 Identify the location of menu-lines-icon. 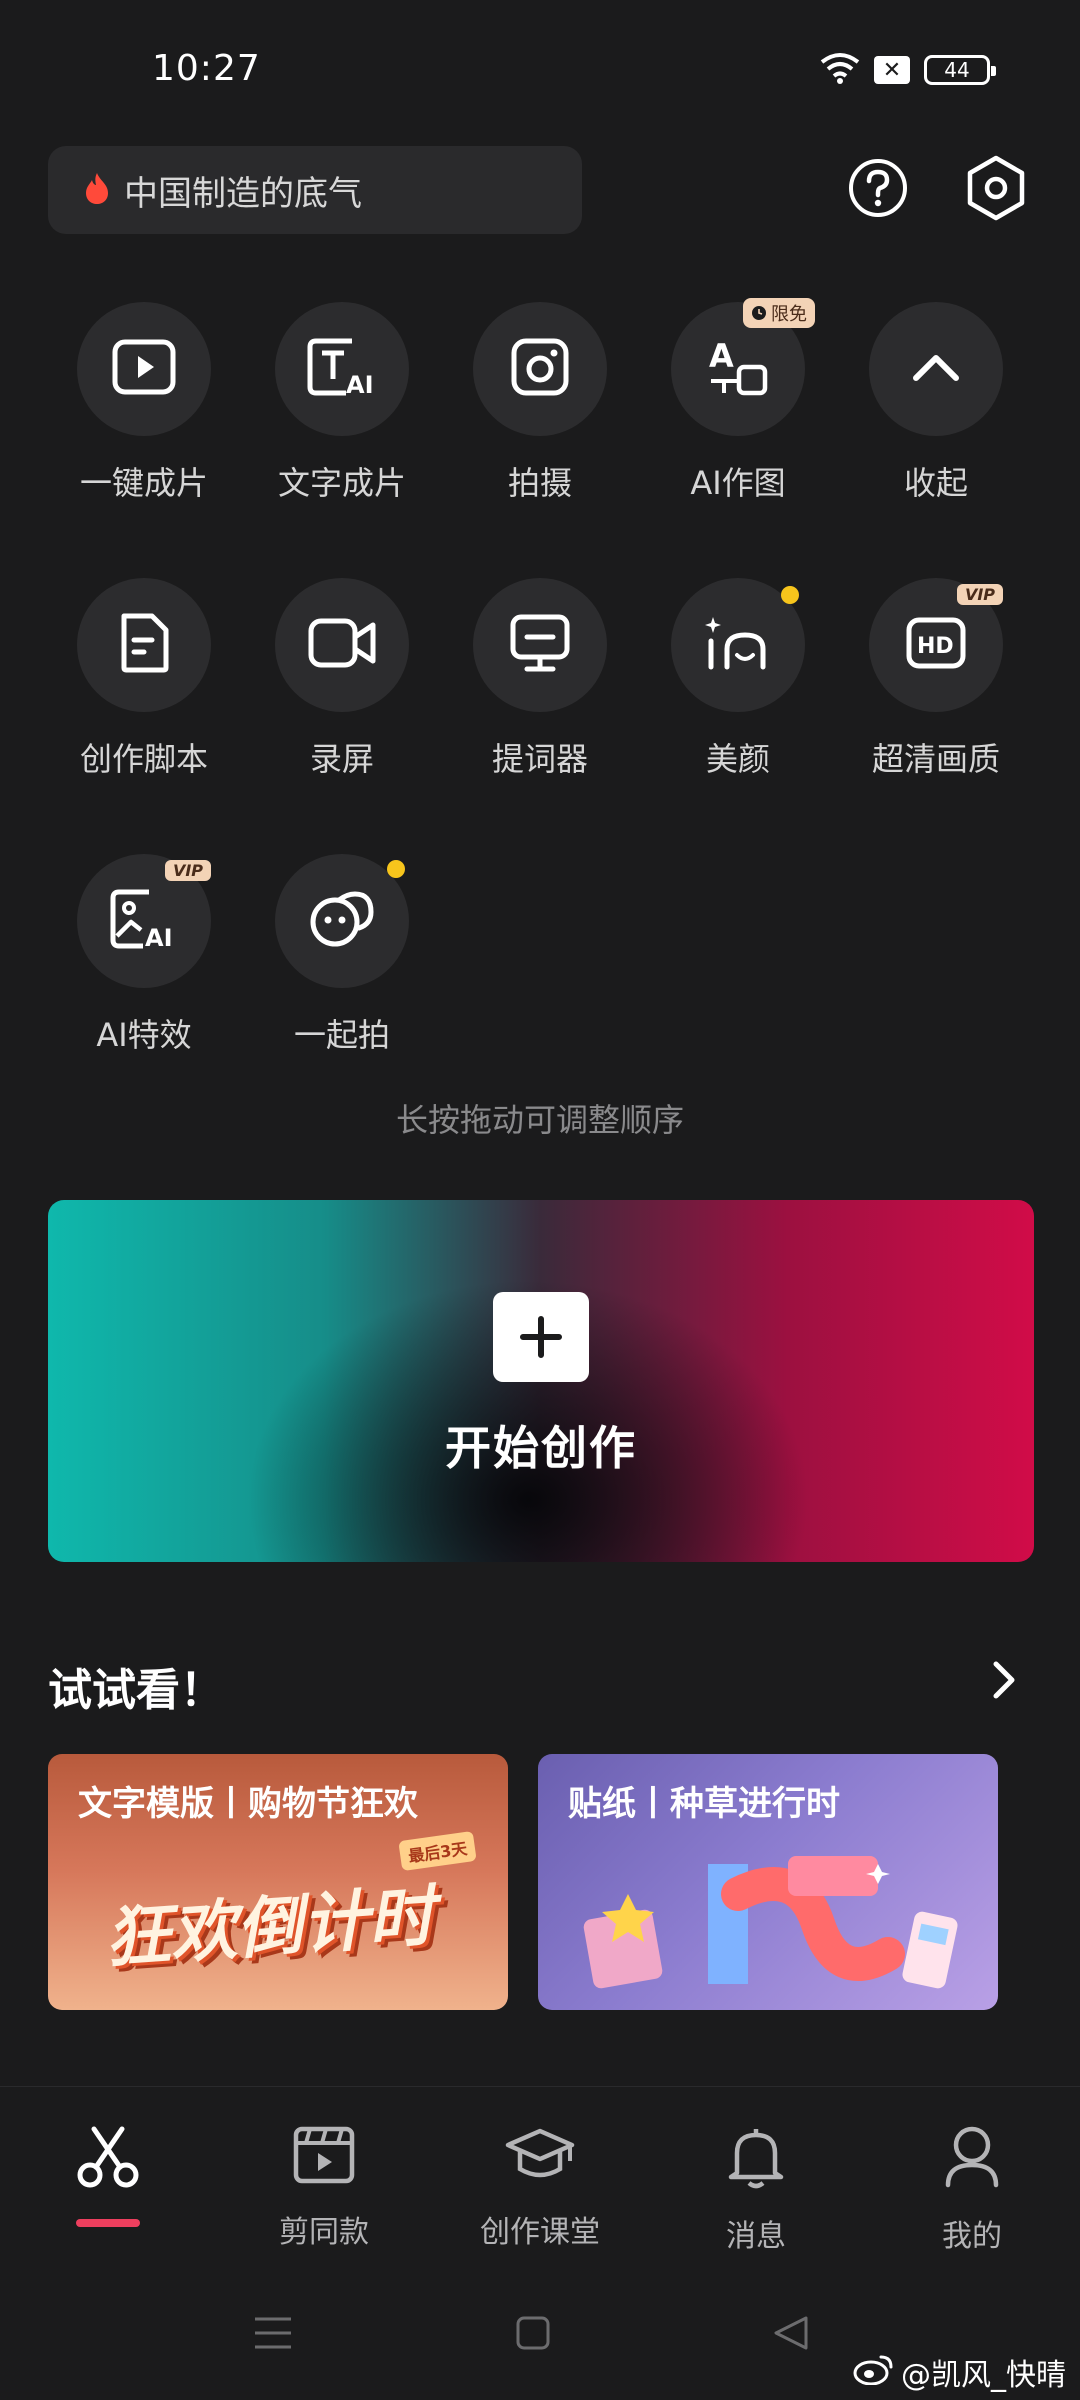
(273, 2335).